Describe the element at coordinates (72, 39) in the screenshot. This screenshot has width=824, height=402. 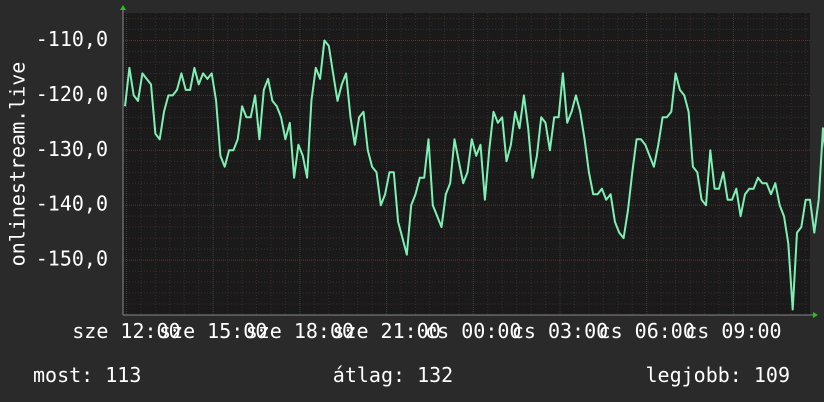
I see `y-tick-label: -110,0` at that location.